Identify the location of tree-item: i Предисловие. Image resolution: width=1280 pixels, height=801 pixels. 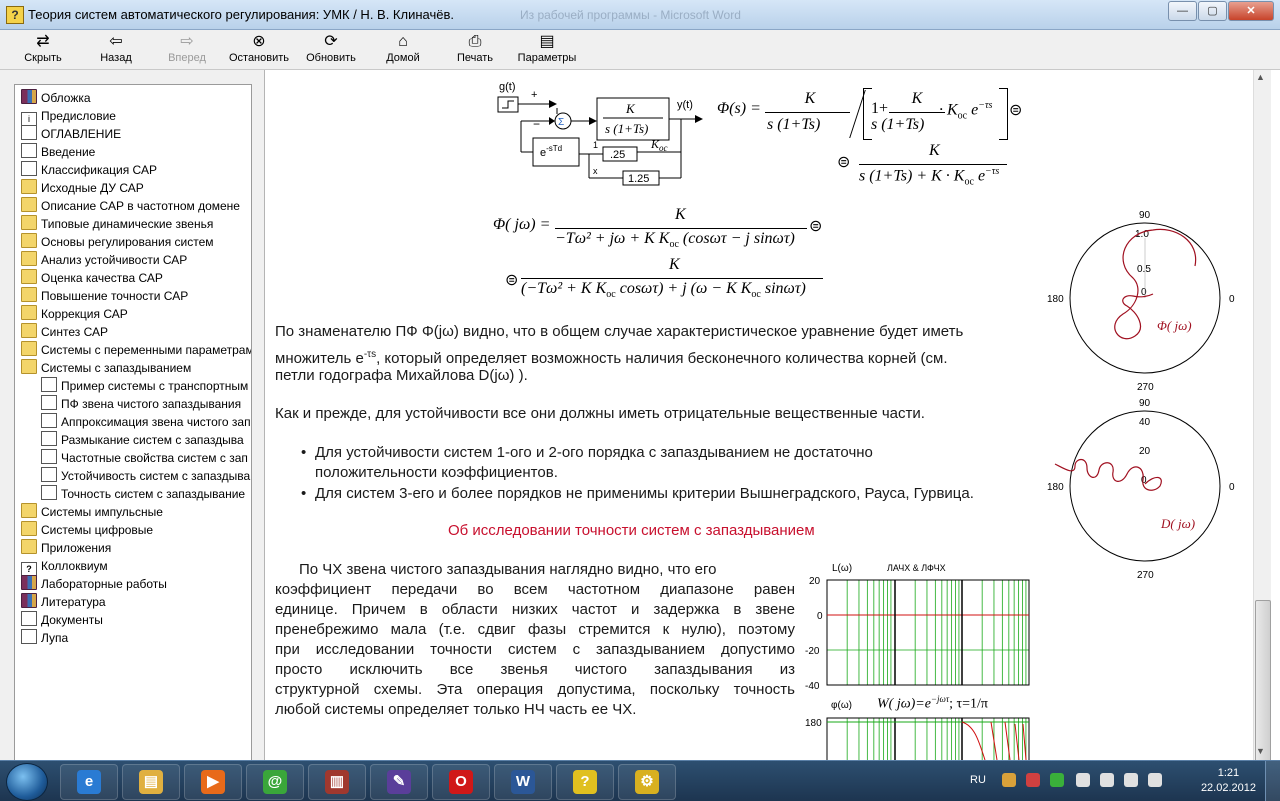
(68, 117).